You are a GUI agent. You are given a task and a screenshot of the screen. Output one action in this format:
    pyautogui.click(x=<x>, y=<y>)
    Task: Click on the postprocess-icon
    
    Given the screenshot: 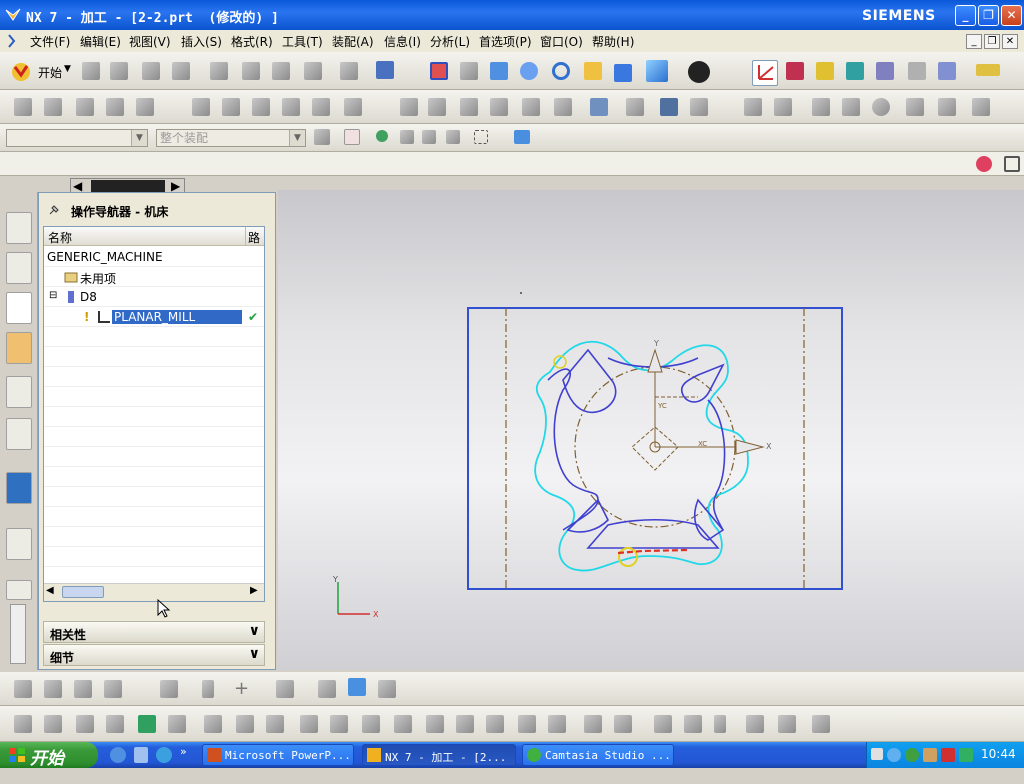 What is the action you would take?
    pyautogui.click(x=947, y=71)
    